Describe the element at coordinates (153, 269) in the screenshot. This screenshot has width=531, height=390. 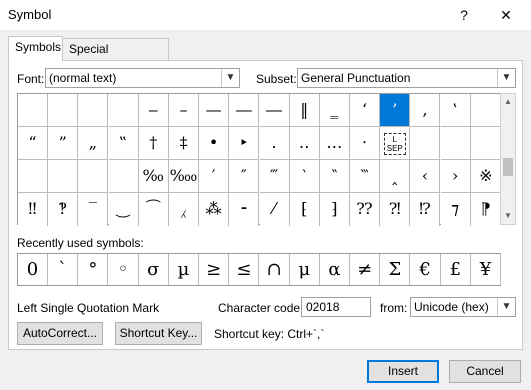
I see `recent-symbol-cell: σ` at that location.